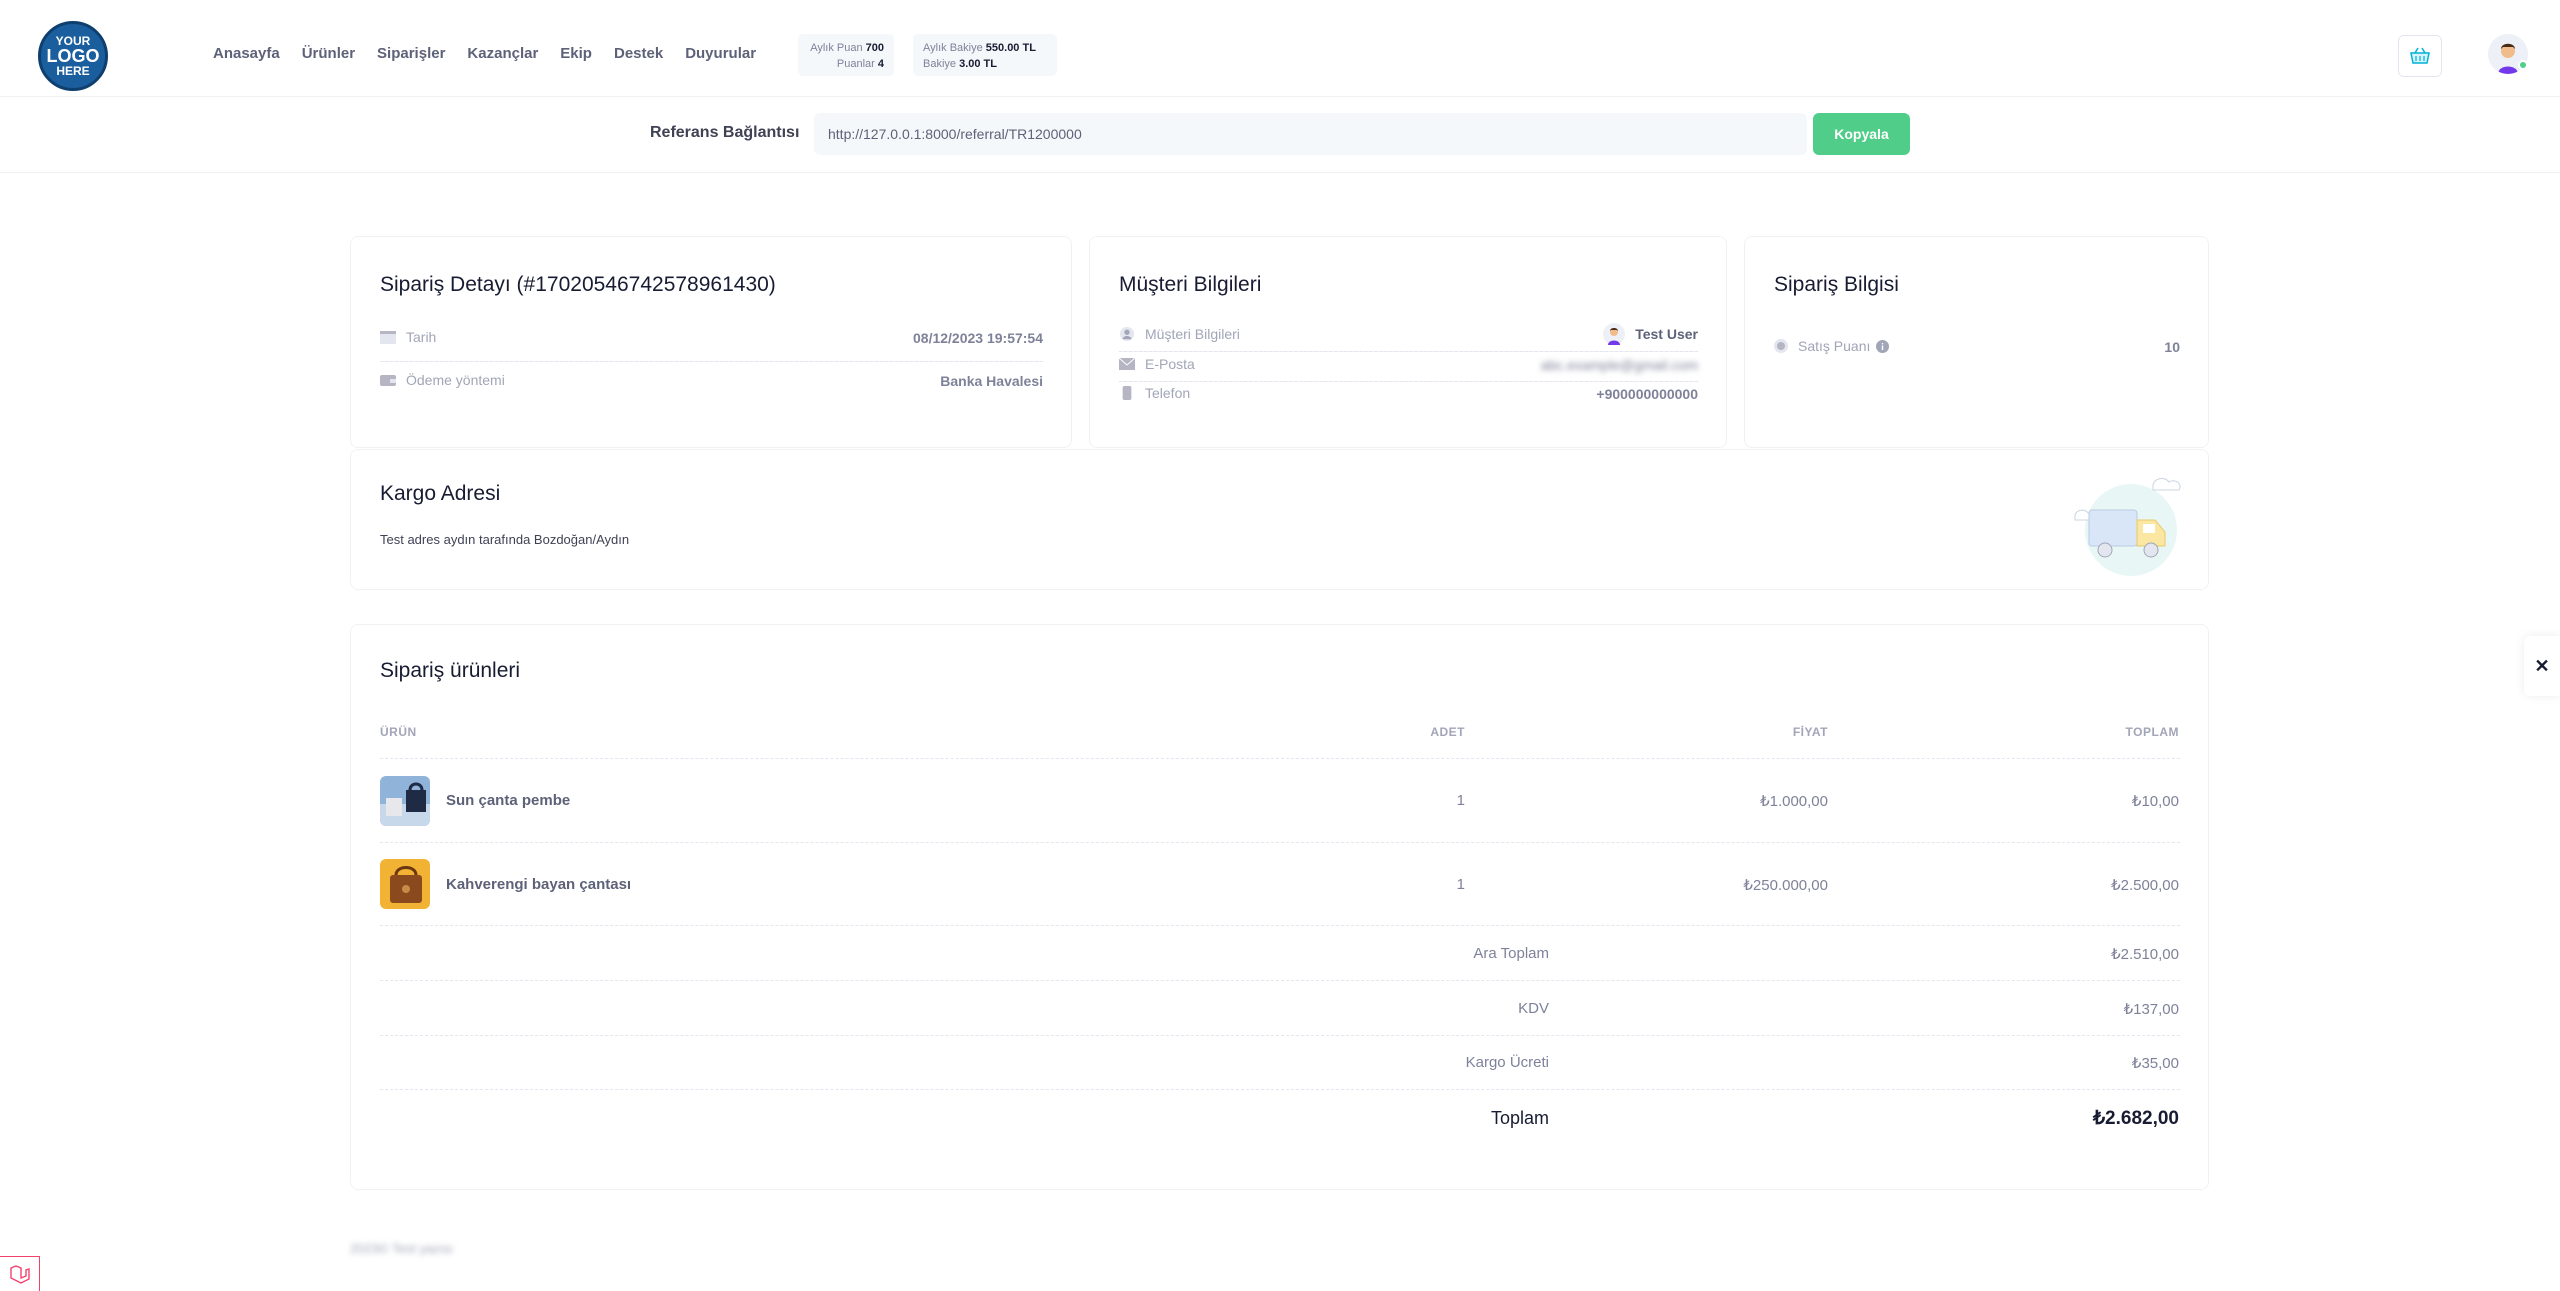  Describe the element at coordinates (502, 53) in the screenshot. I see `nav-earnings: Kazançlar` at that location.